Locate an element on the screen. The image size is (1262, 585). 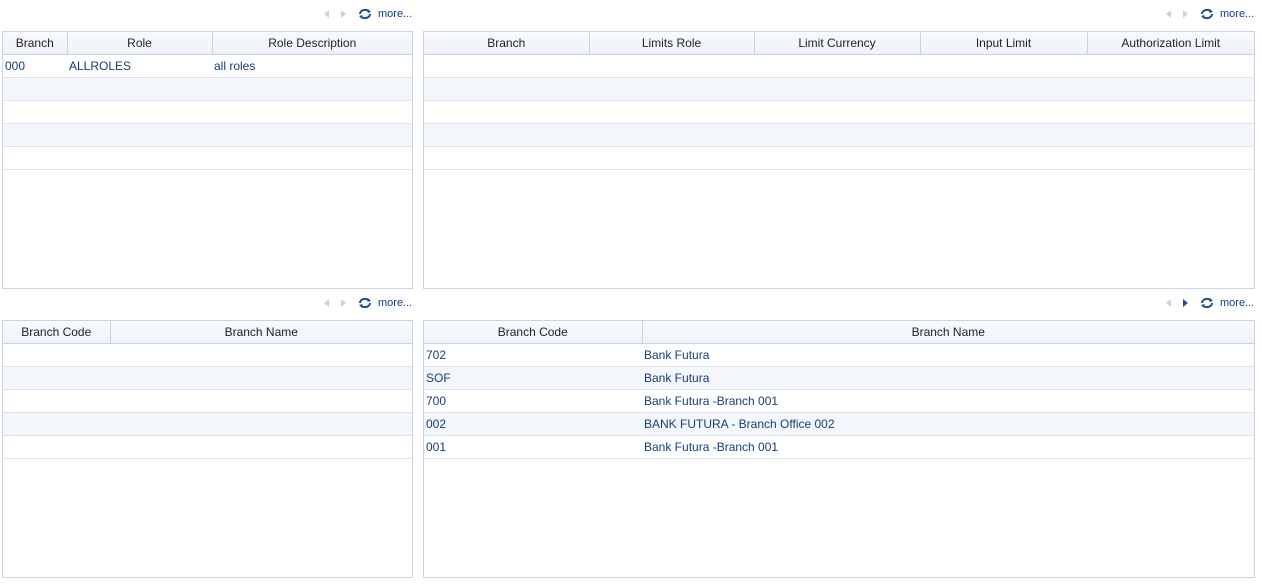
table-row: 002 BANK FUTURA - Branch Office 002 is located at coordinates (839, 424).